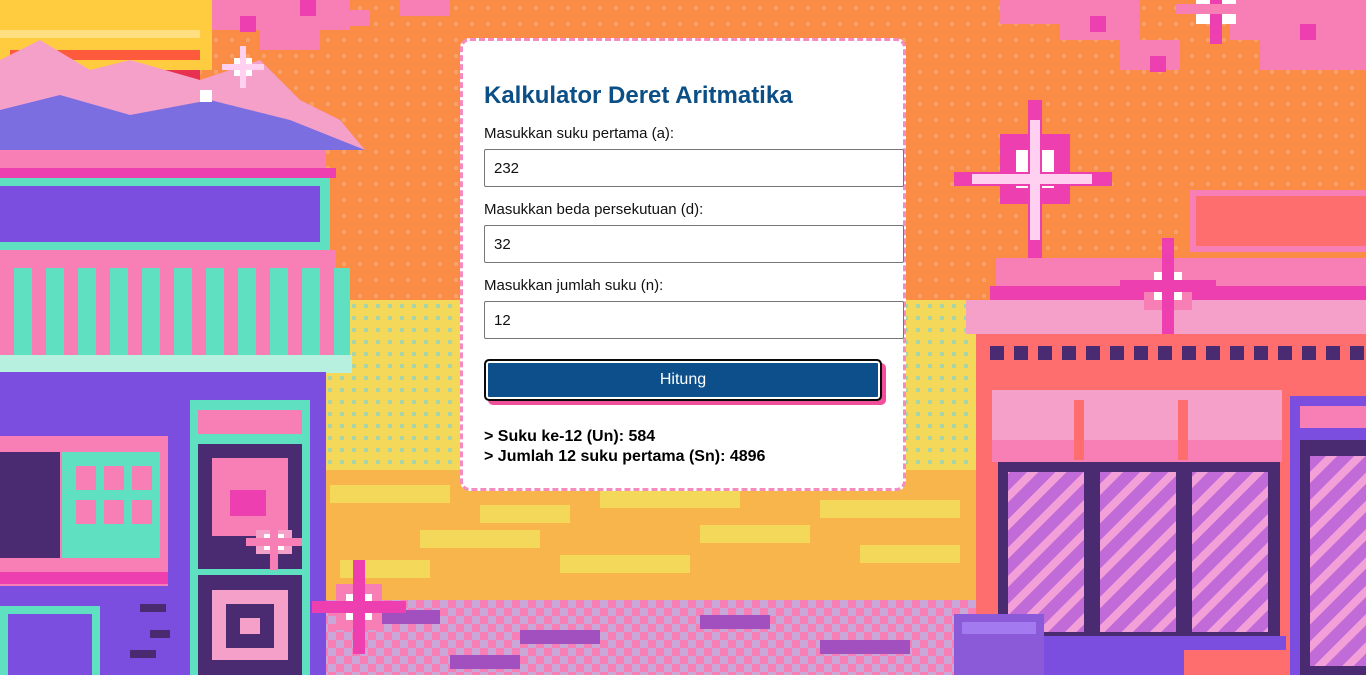 The image size is (1366, 675). What do you see at coordinates (579, 133) in the screenshot?
I see `first-term-label: Masukkan suku pertama (a):` at bounding box center [579, 133].